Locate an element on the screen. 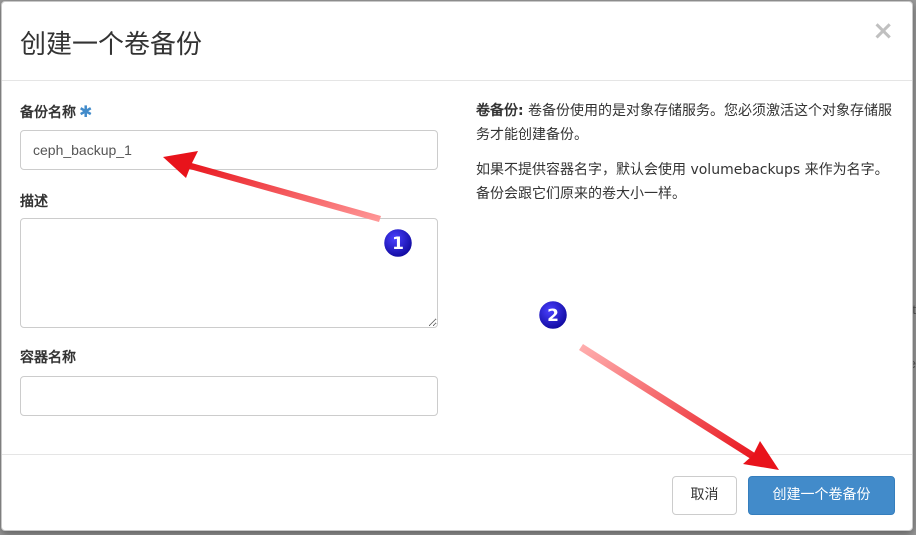 Image resolution: width=916 pixels, height=535 pixels. help-text-object-storage: 卷备份: 卷备份使用的是对象存储服务。您必须激活这个对象存储服务才能创建备份。 is located at coordinates (686, 123).